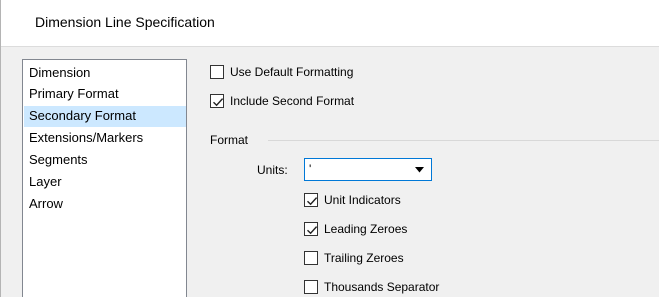 This screenshot has width=659, height=297. Describe the element at coordinates (105, 116) in the screenshot. I see `sidebar-item-secondary-format: Secondary Format` at that location.